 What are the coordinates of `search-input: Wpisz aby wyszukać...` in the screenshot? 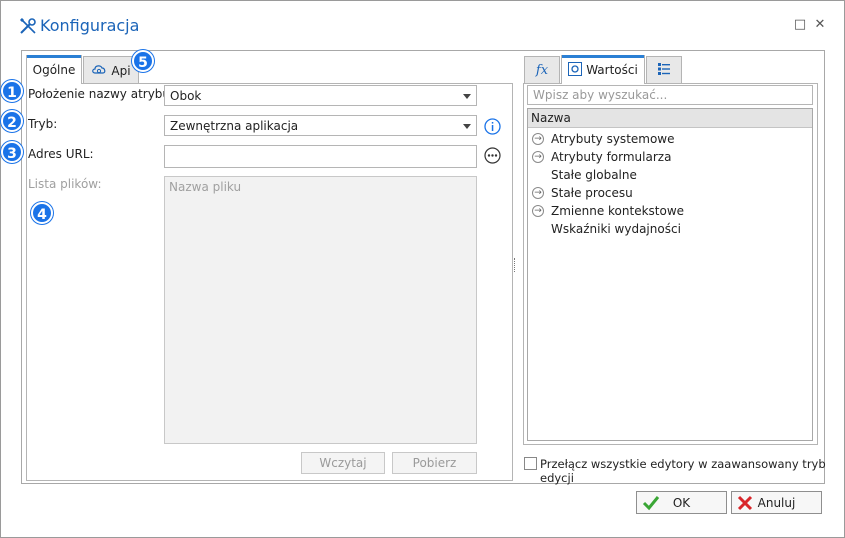 It's located at (670, 95).